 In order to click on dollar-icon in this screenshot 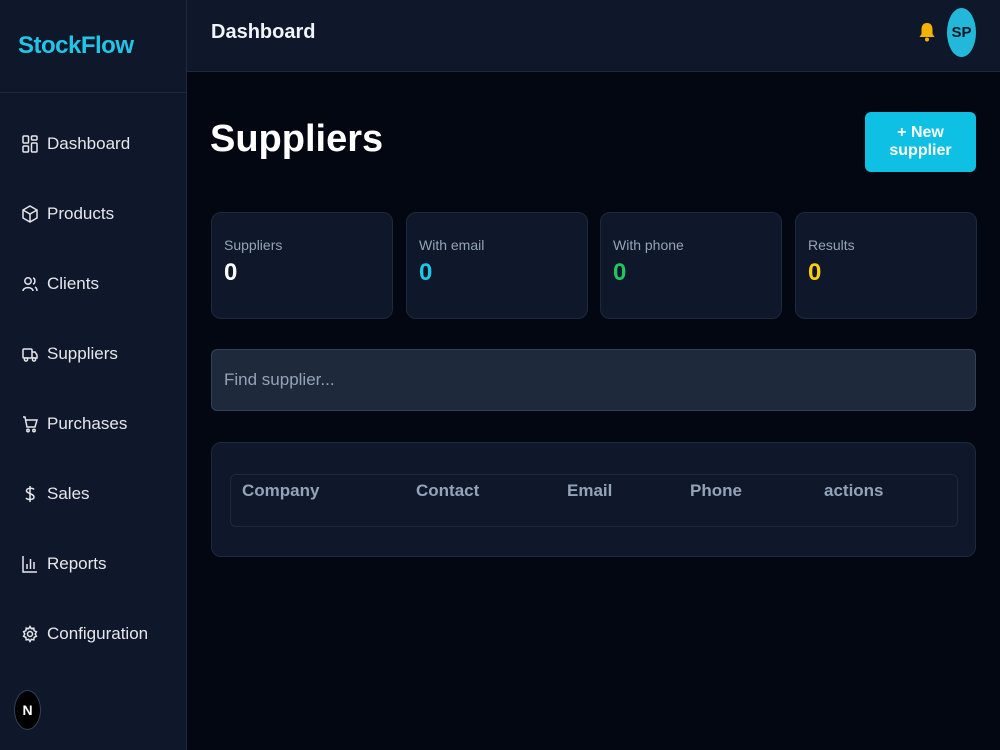, I will do `click(30, 494)`.